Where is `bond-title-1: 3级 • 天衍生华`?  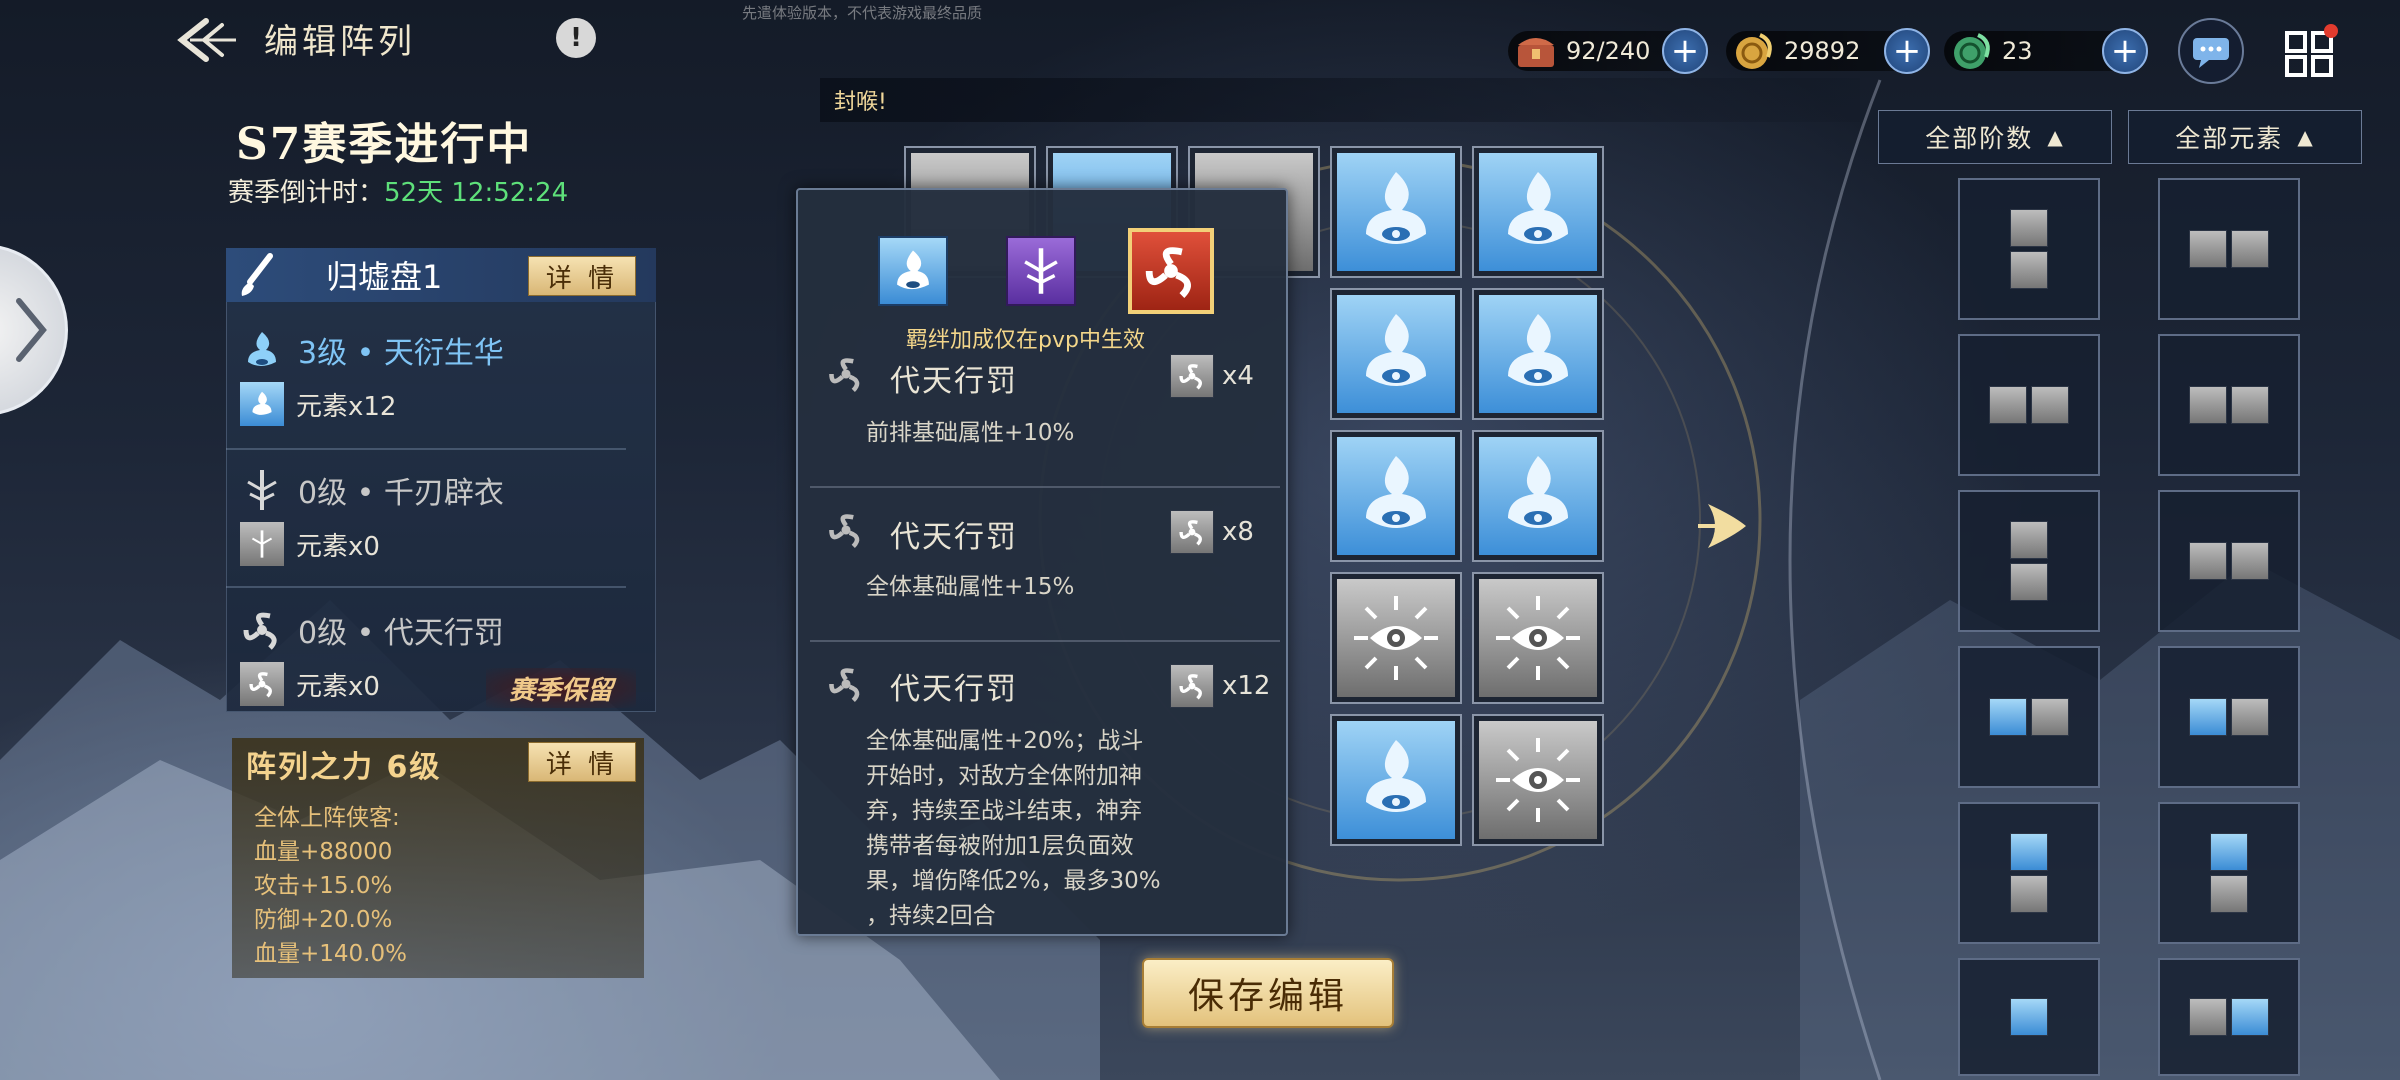
bond-title-1: 3级 • 天衍生华 is located at coordinates (372, 350).